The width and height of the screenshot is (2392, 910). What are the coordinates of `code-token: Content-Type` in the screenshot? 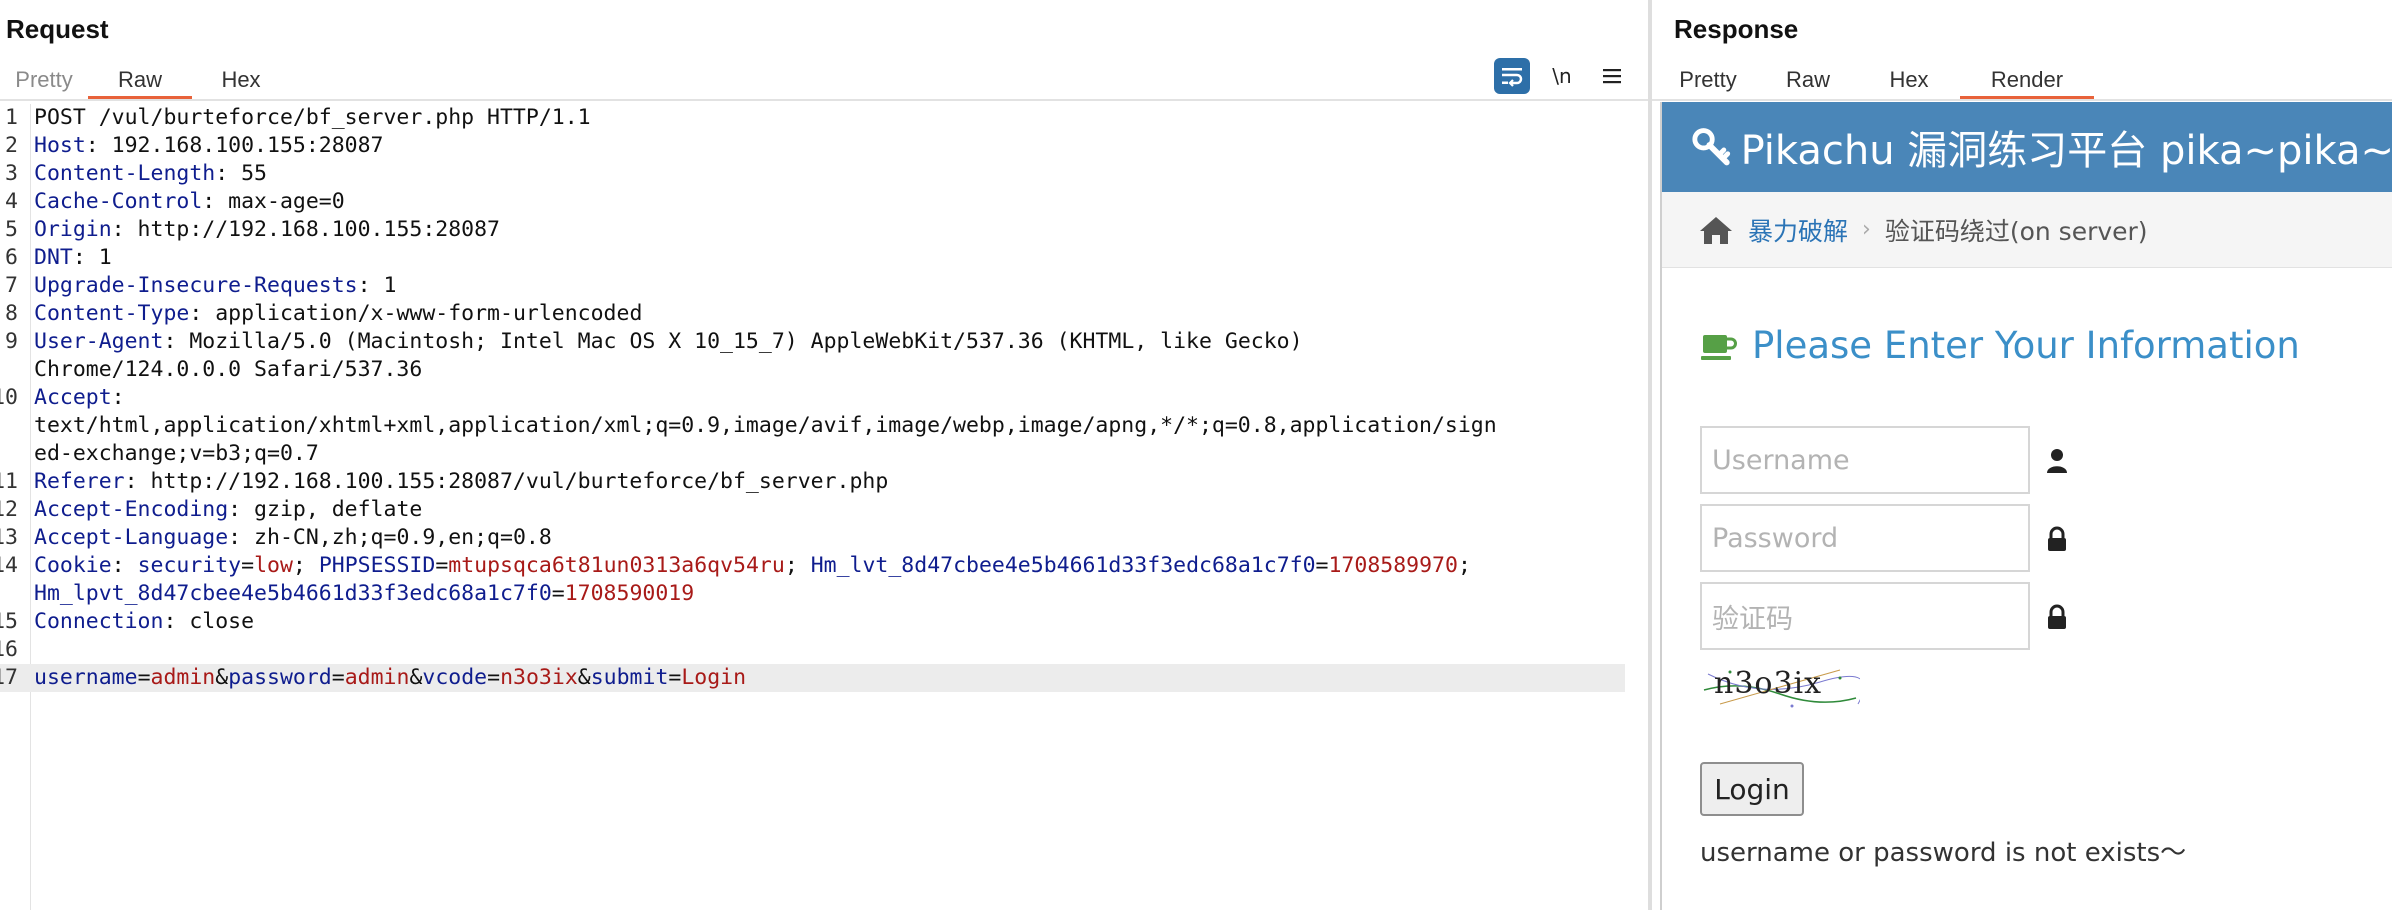 It's located at (112, 313).